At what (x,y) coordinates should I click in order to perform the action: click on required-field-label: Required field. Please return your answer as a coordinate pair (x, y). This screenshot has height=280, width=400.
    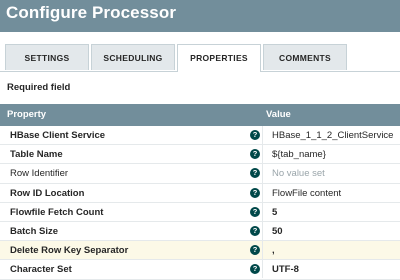
    Looking at the image, I should click on (39, 87).